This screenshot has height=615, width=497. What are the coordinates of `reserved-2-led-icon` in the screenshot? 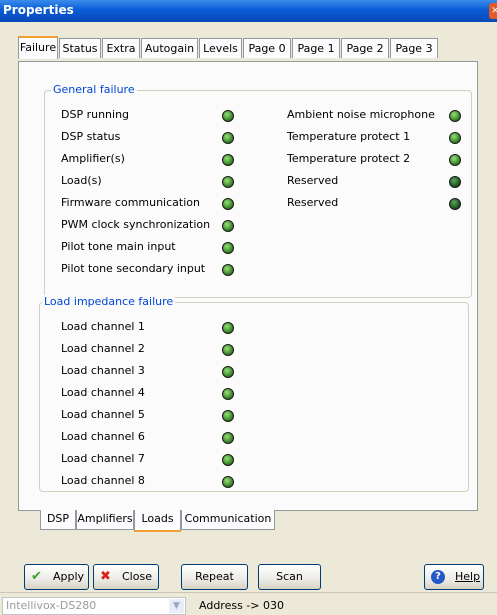 It's located at (455, 204).